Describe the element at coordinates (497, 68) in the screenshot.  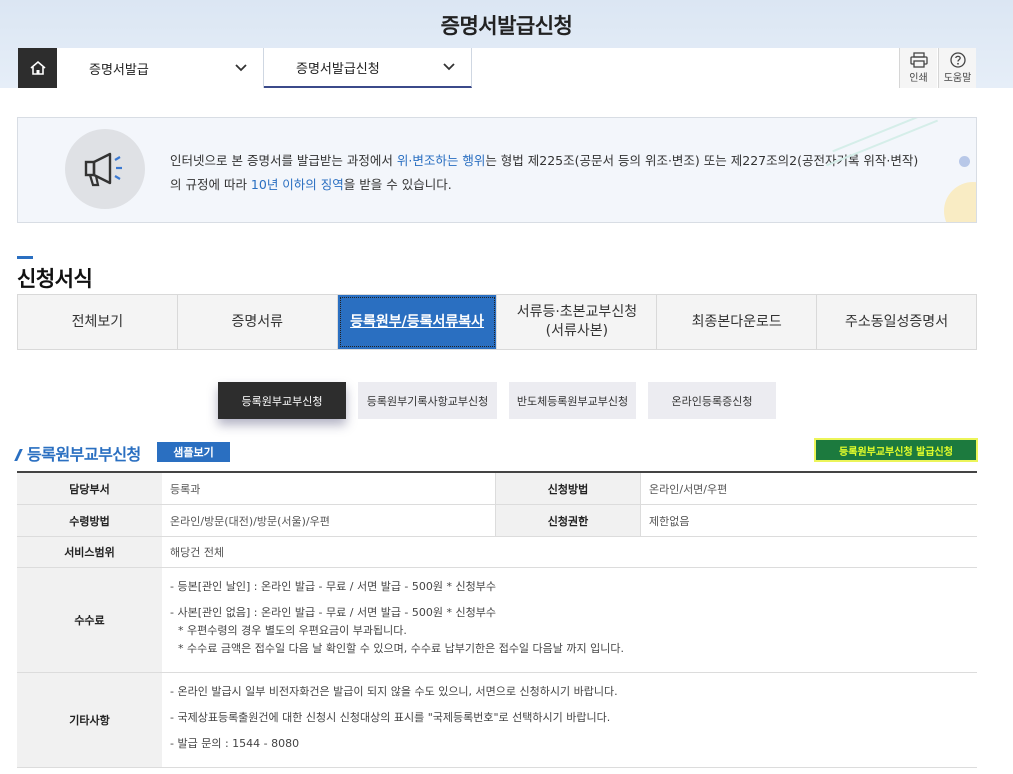
I see `nav-bar: 증명서발급 증명서발급신청 인쇄 도움말` at that location.